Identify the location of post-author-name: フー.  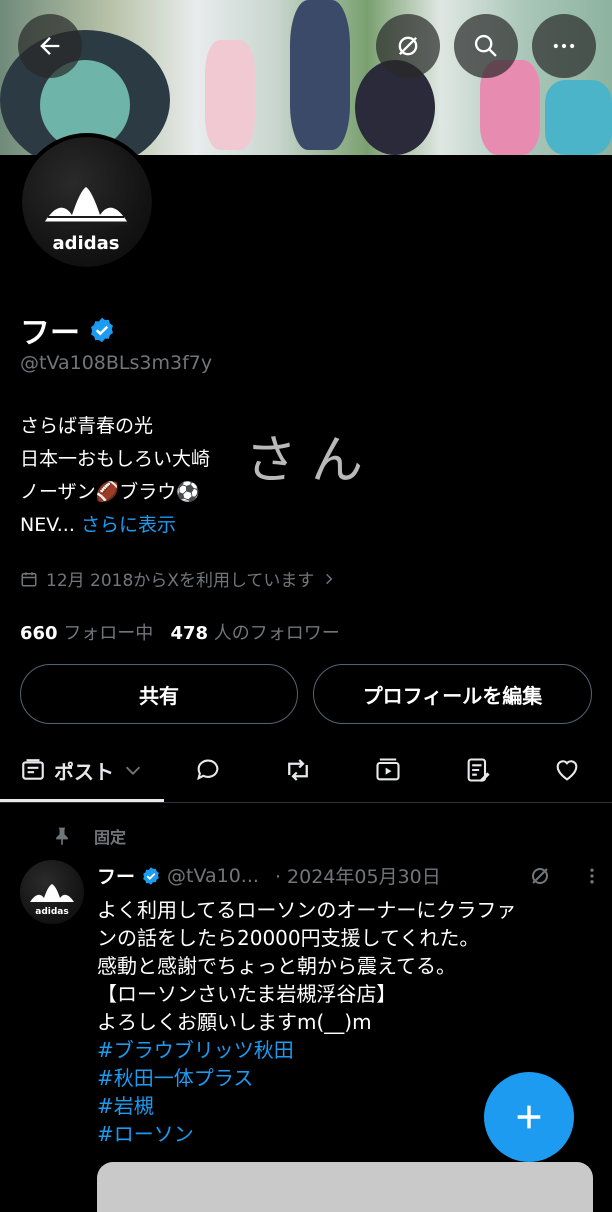
(116, 875).